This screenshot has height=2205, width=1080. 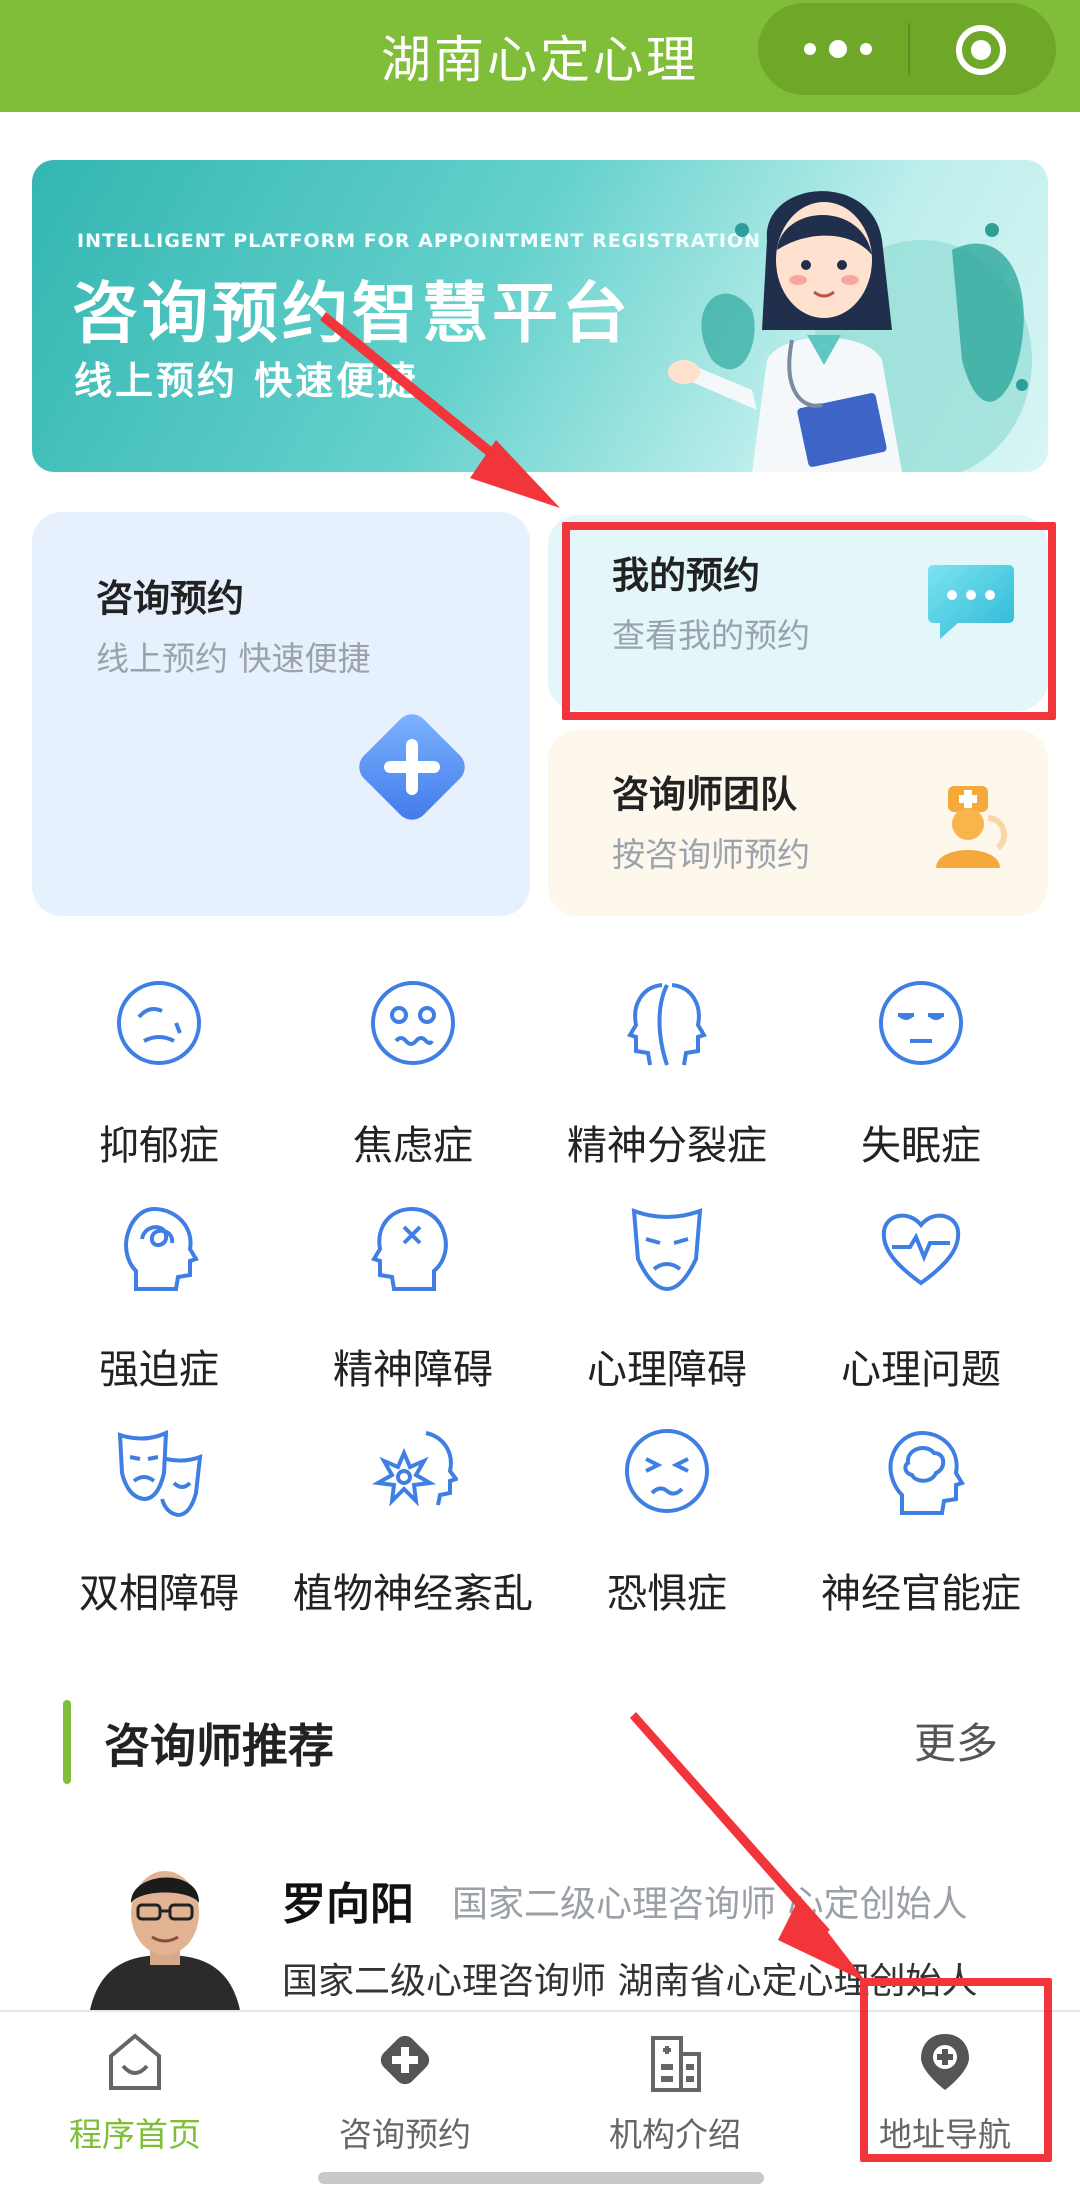 I want to click on category-label: 恐惧症, so click(x=667, y=1594).